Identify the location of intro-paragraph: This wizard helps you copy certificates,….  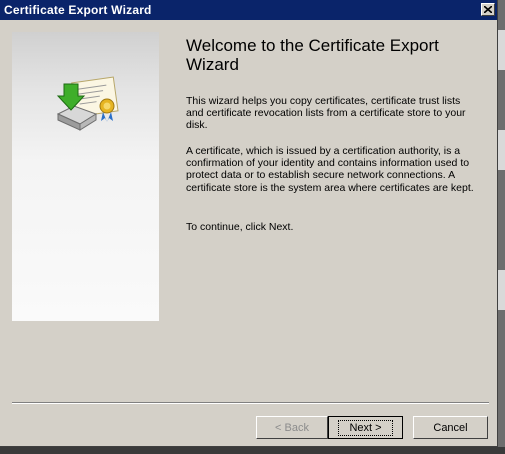
(326, 113).